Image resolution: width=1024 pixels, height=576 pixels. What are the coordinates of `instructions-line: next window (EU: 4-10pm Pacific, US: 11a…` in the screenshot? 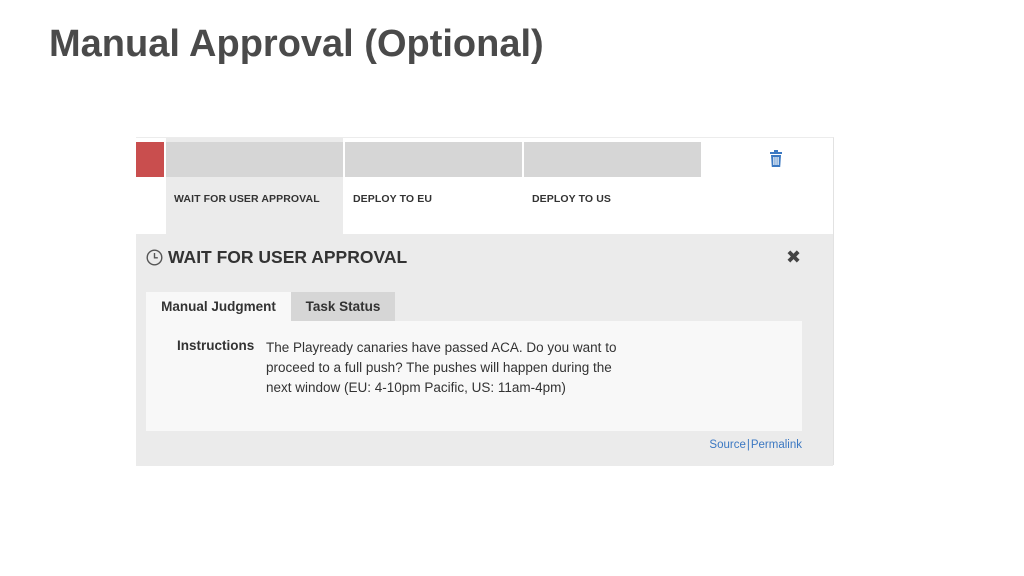 It's located at (416, 387).